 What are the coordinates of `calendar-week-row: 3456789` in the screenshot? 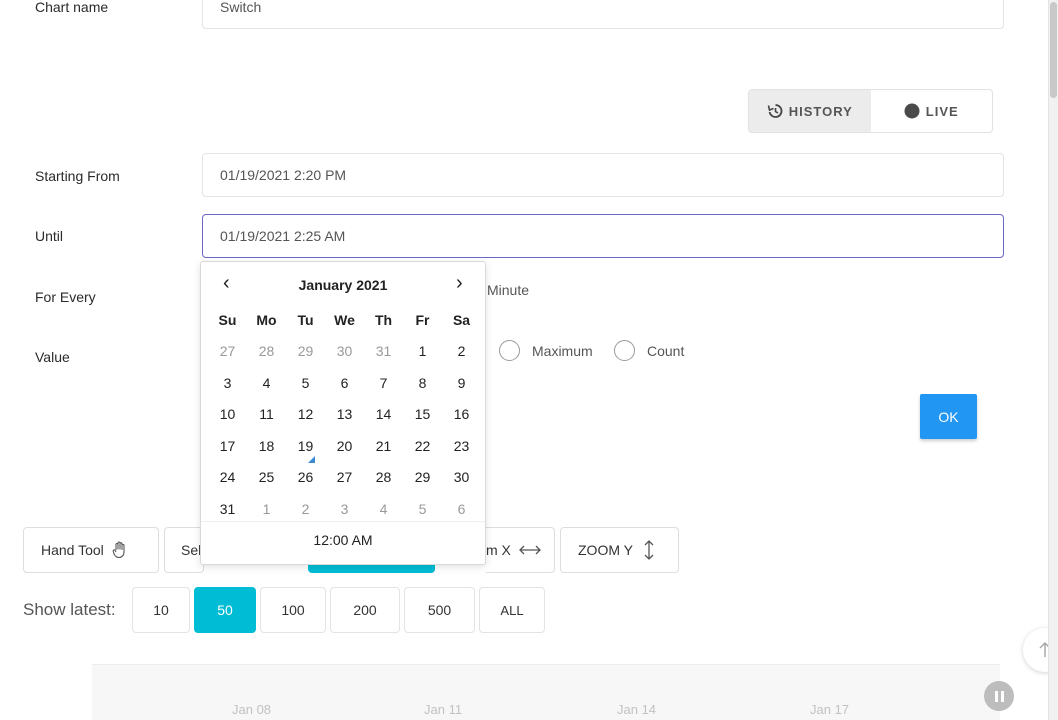 It's located at (344, 383).